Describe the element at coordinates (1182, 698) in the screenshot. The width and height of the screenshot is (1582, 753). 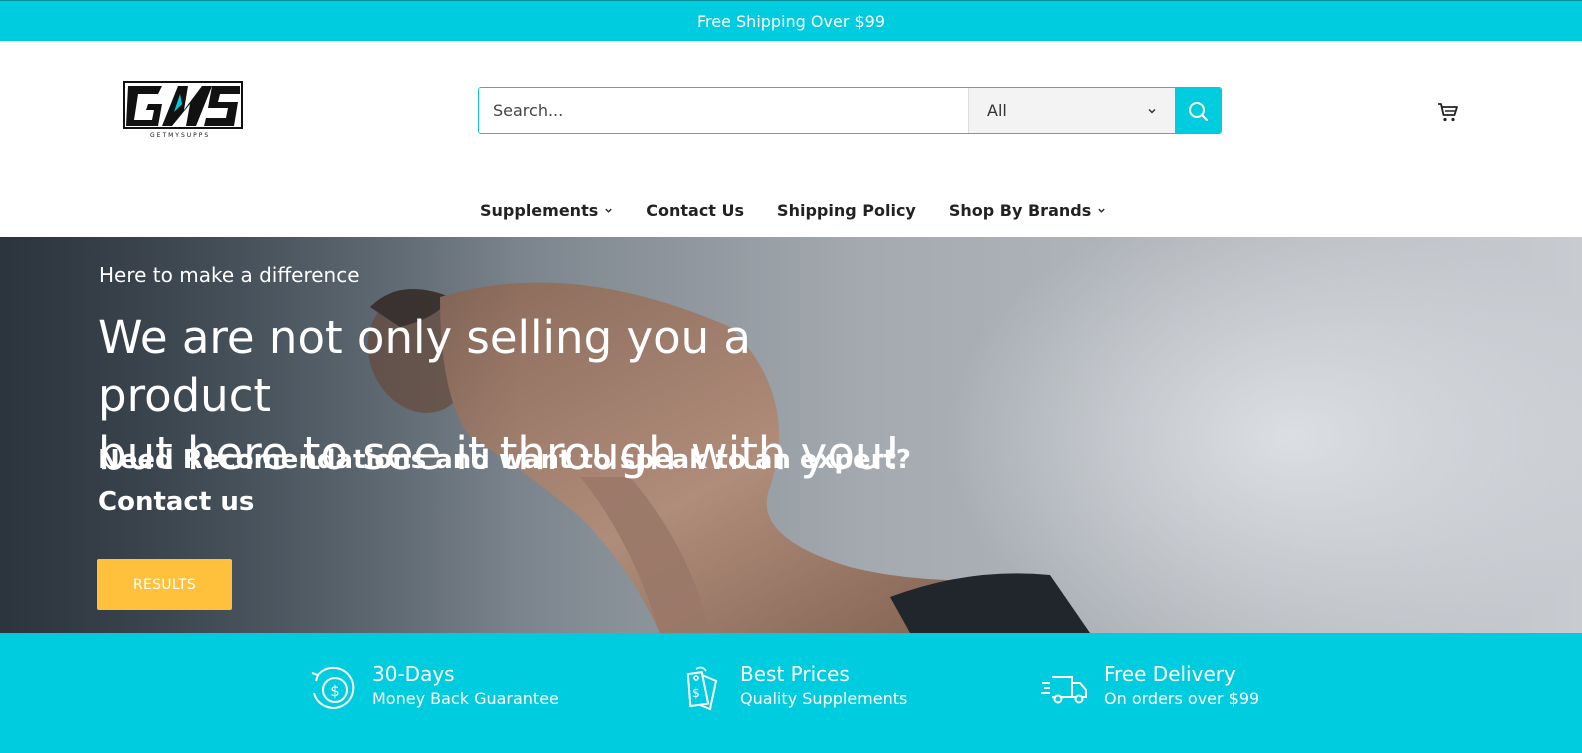
I see `feature-subtitle: On orders over $99` at that location.